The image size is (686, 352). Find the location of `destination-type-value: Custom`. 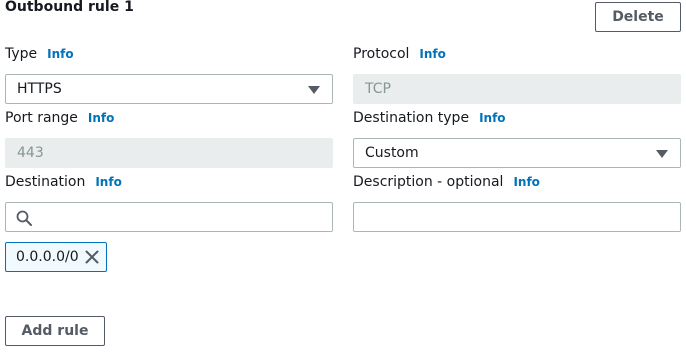

destination-type-value: Custom is located at coordinates (392, 153).